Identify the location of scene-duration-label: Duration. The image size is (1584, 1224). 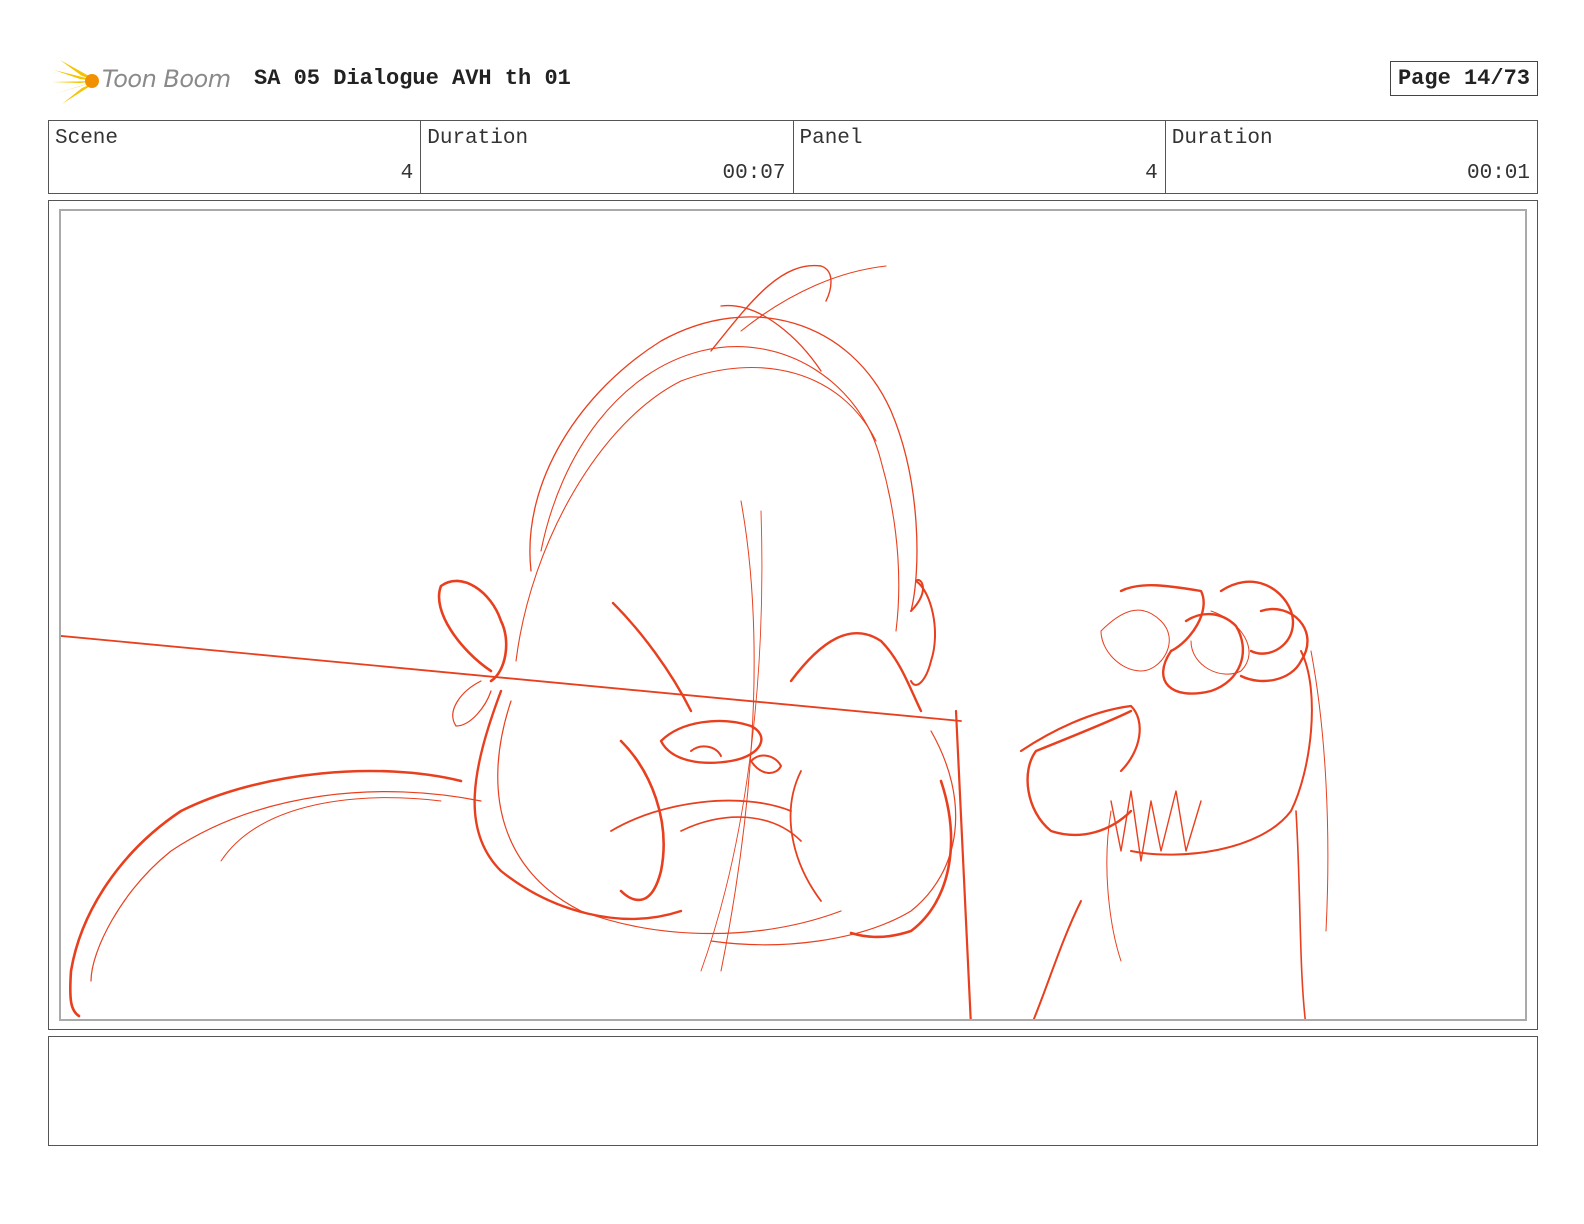
(478, 138).